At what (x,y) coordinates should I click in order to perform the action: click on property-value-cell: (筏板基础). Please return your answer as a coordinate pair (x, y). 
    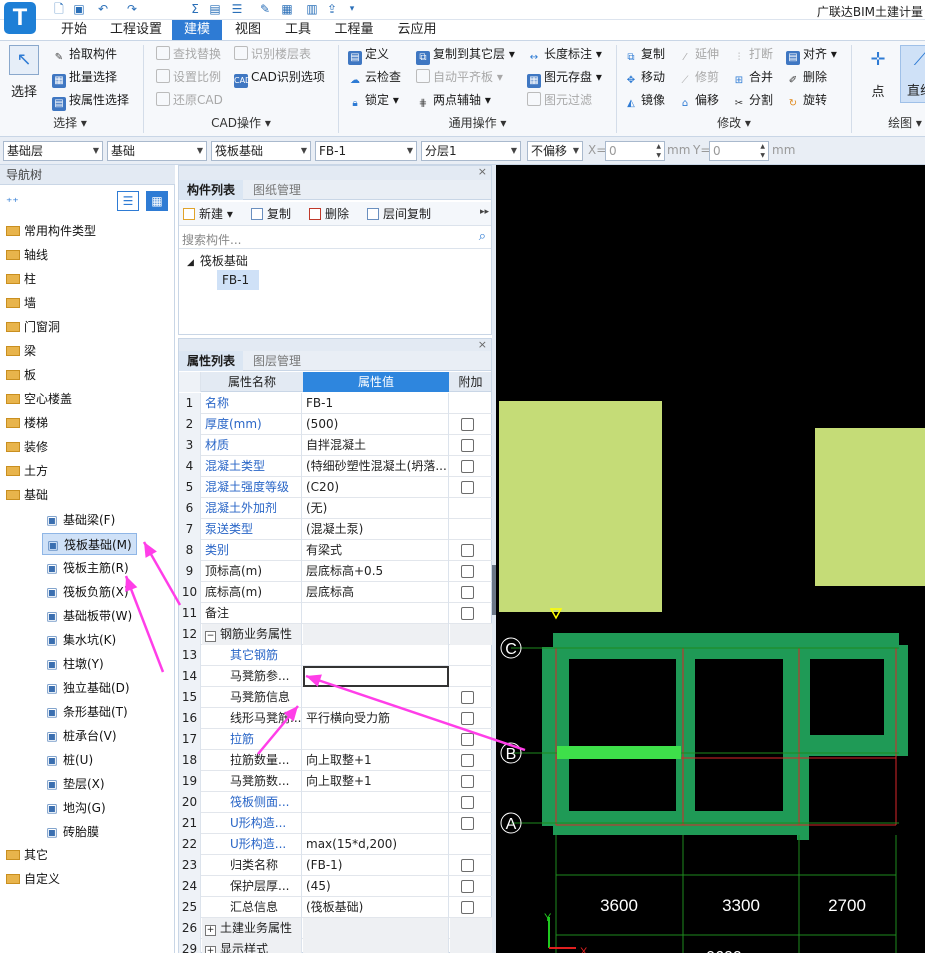
    Looking at the image, I should click on (376, 907).